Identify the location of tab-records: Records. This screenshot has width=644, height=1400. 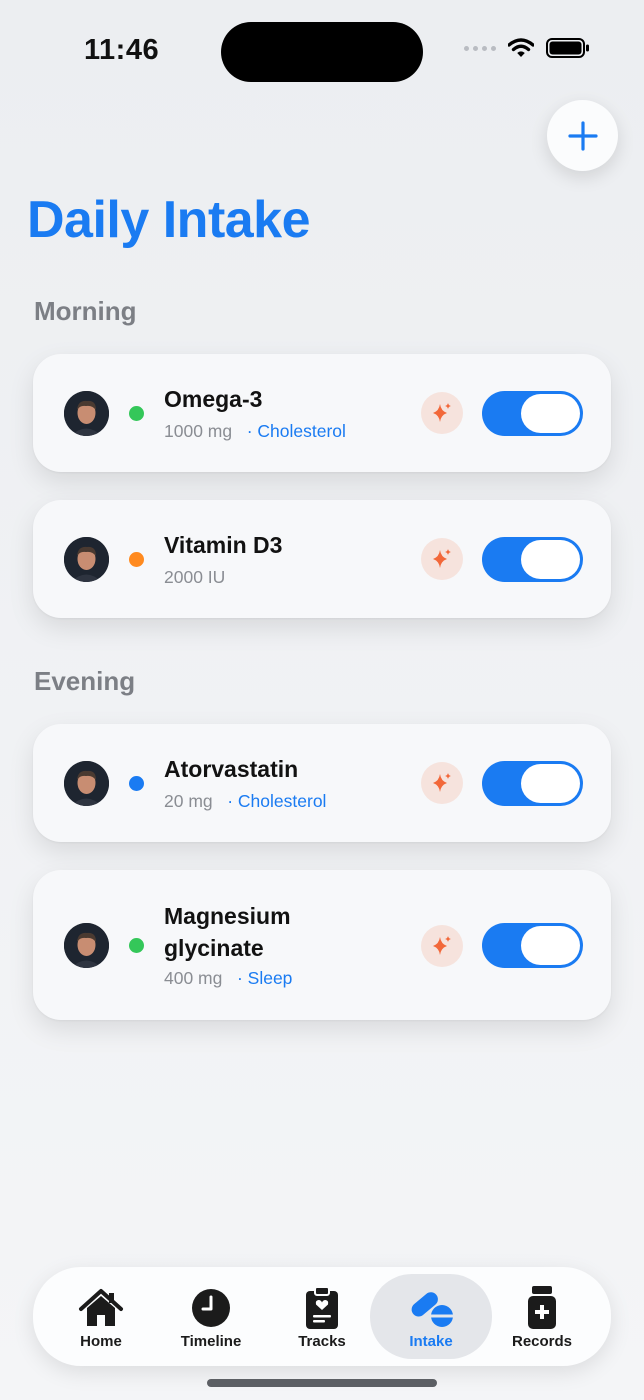
(542, 1316).